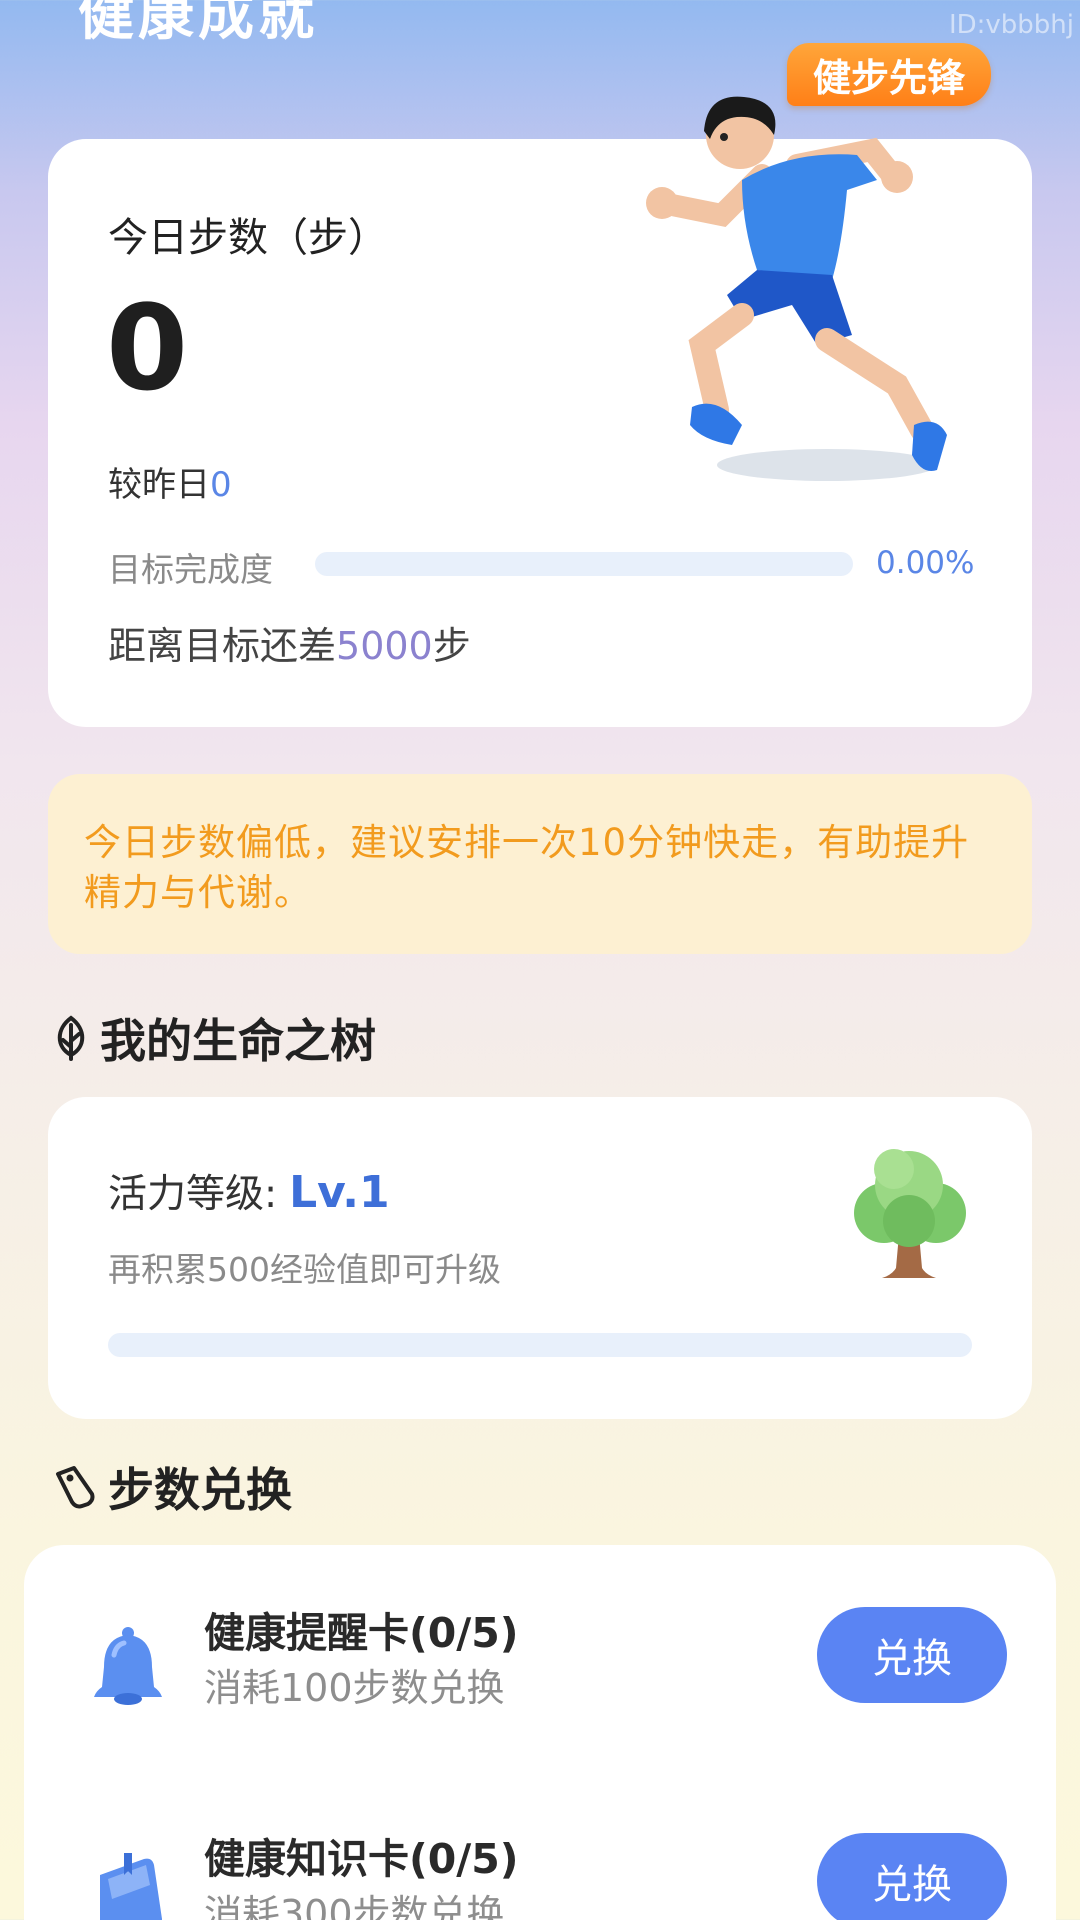 This screenshot has width=1080, height=1920. Describe the element at coordinates (238, 1041) in the screenshot. I see `tree-section-label: 我的生命之树` at that location.